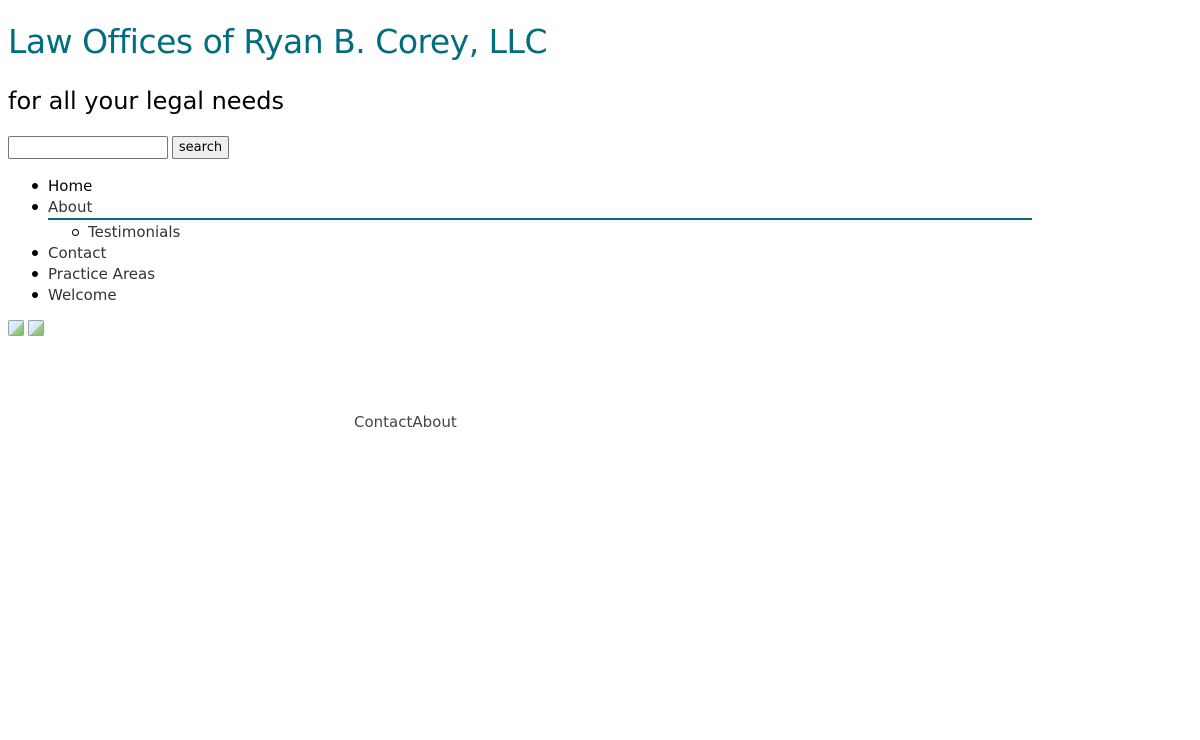 The width and height of the screenshot is (1200, 740). Describe the element at coordinates (146, 101) in the screenshot. I see `site-tagline: for all your legal needs` at that location.